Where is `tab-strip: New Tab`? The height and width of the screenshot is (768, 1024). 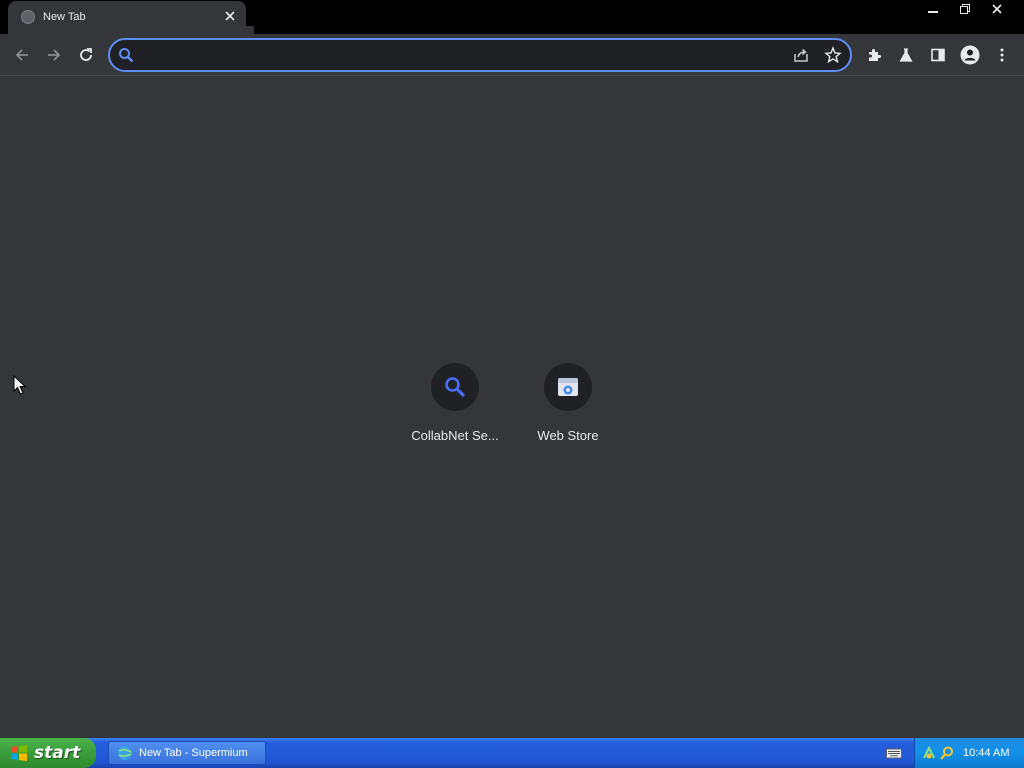
tab-strip: New Tab is located at coordinates (512, 17).